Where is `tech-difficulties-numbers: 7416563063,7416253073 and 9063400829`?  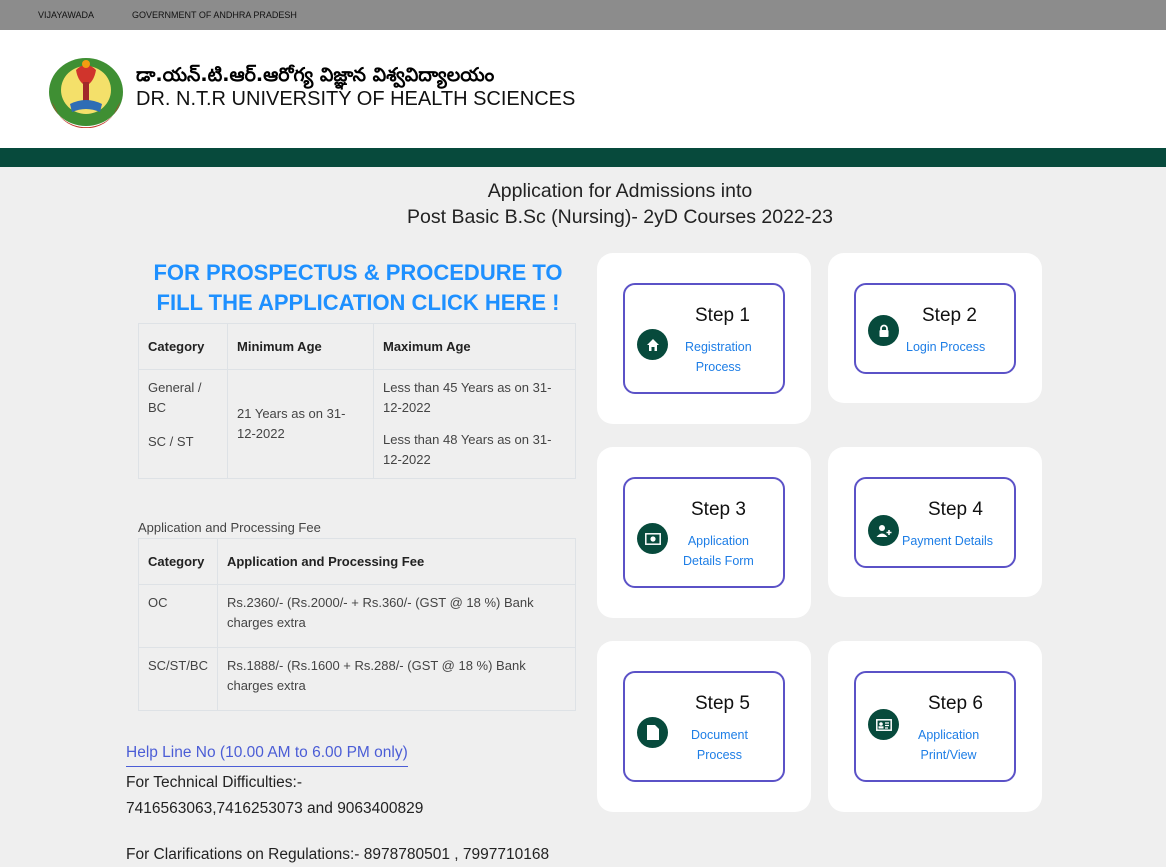
tech-difficulties-numbers: 7416563063,7416253073 and 9063400829 is located at coordinates (275, 808).